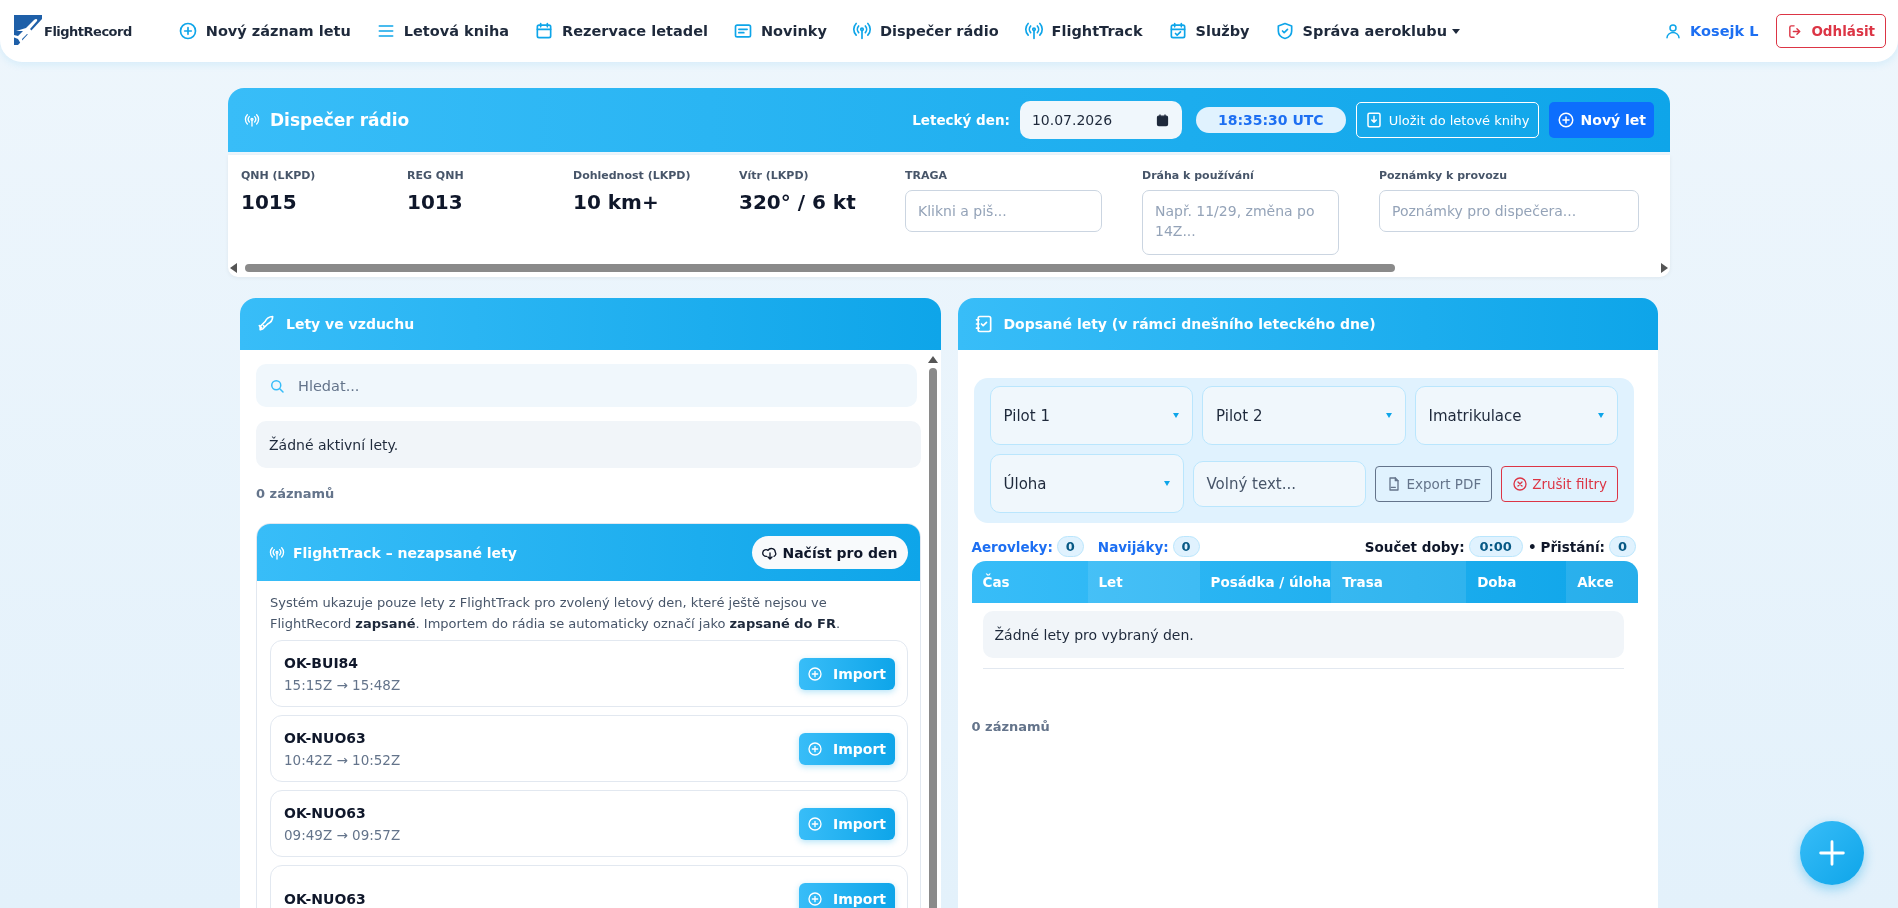  Describe the element at coordinates (405, 552) in the screenshot. I see `card-title: FlightTrack – nezapsané lety` at that location.